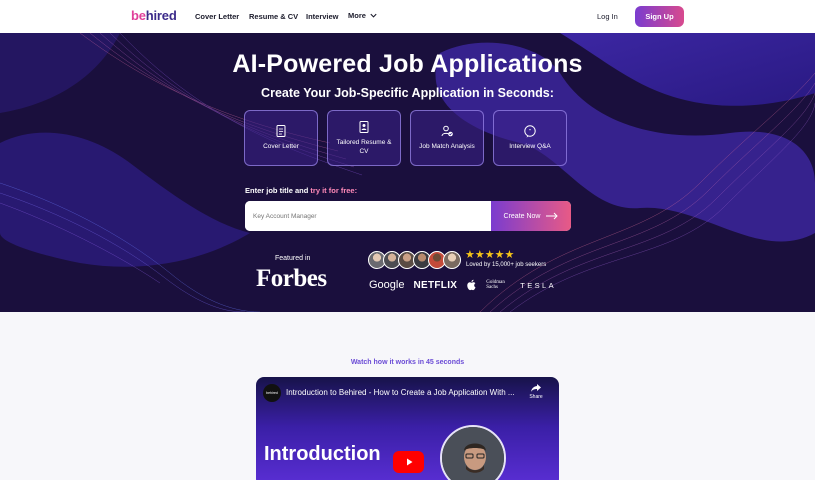 The height and width of the screenshot is (480, 815). Describe the element at coordinates (659, 16) in the screenshot. I see `signup-button: Sign Up` at that location.